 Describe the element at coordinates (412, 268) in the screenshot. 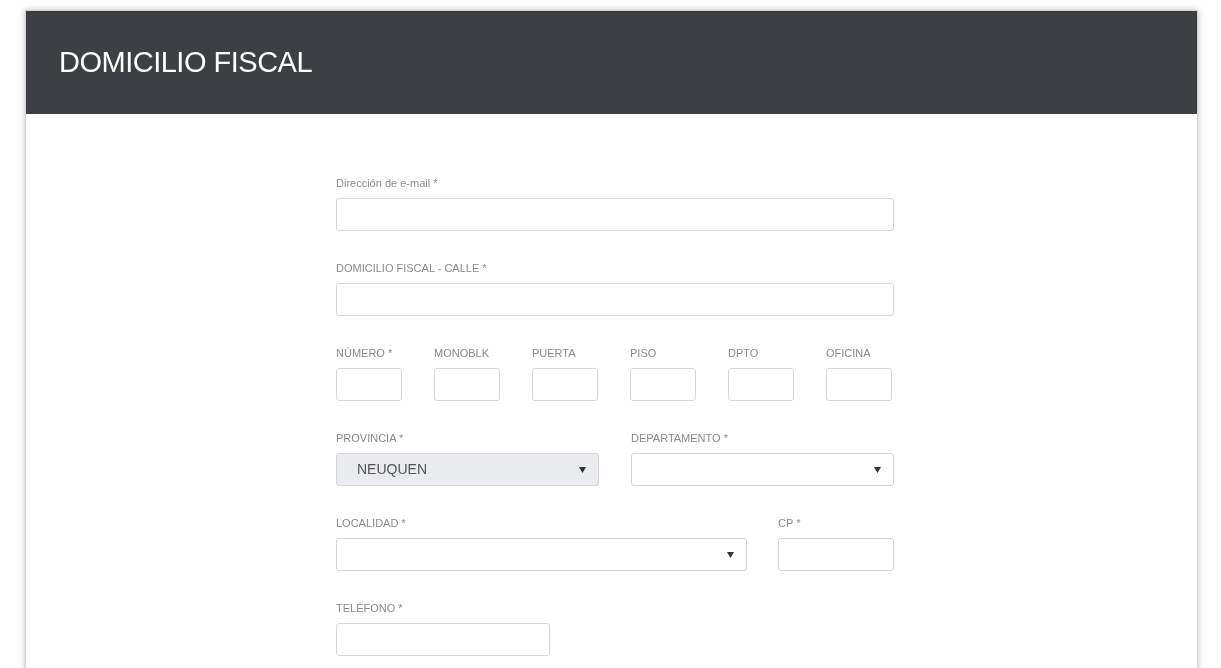

I see `field-label: DOMICILIO FISCAL - CALLE *` at that location.